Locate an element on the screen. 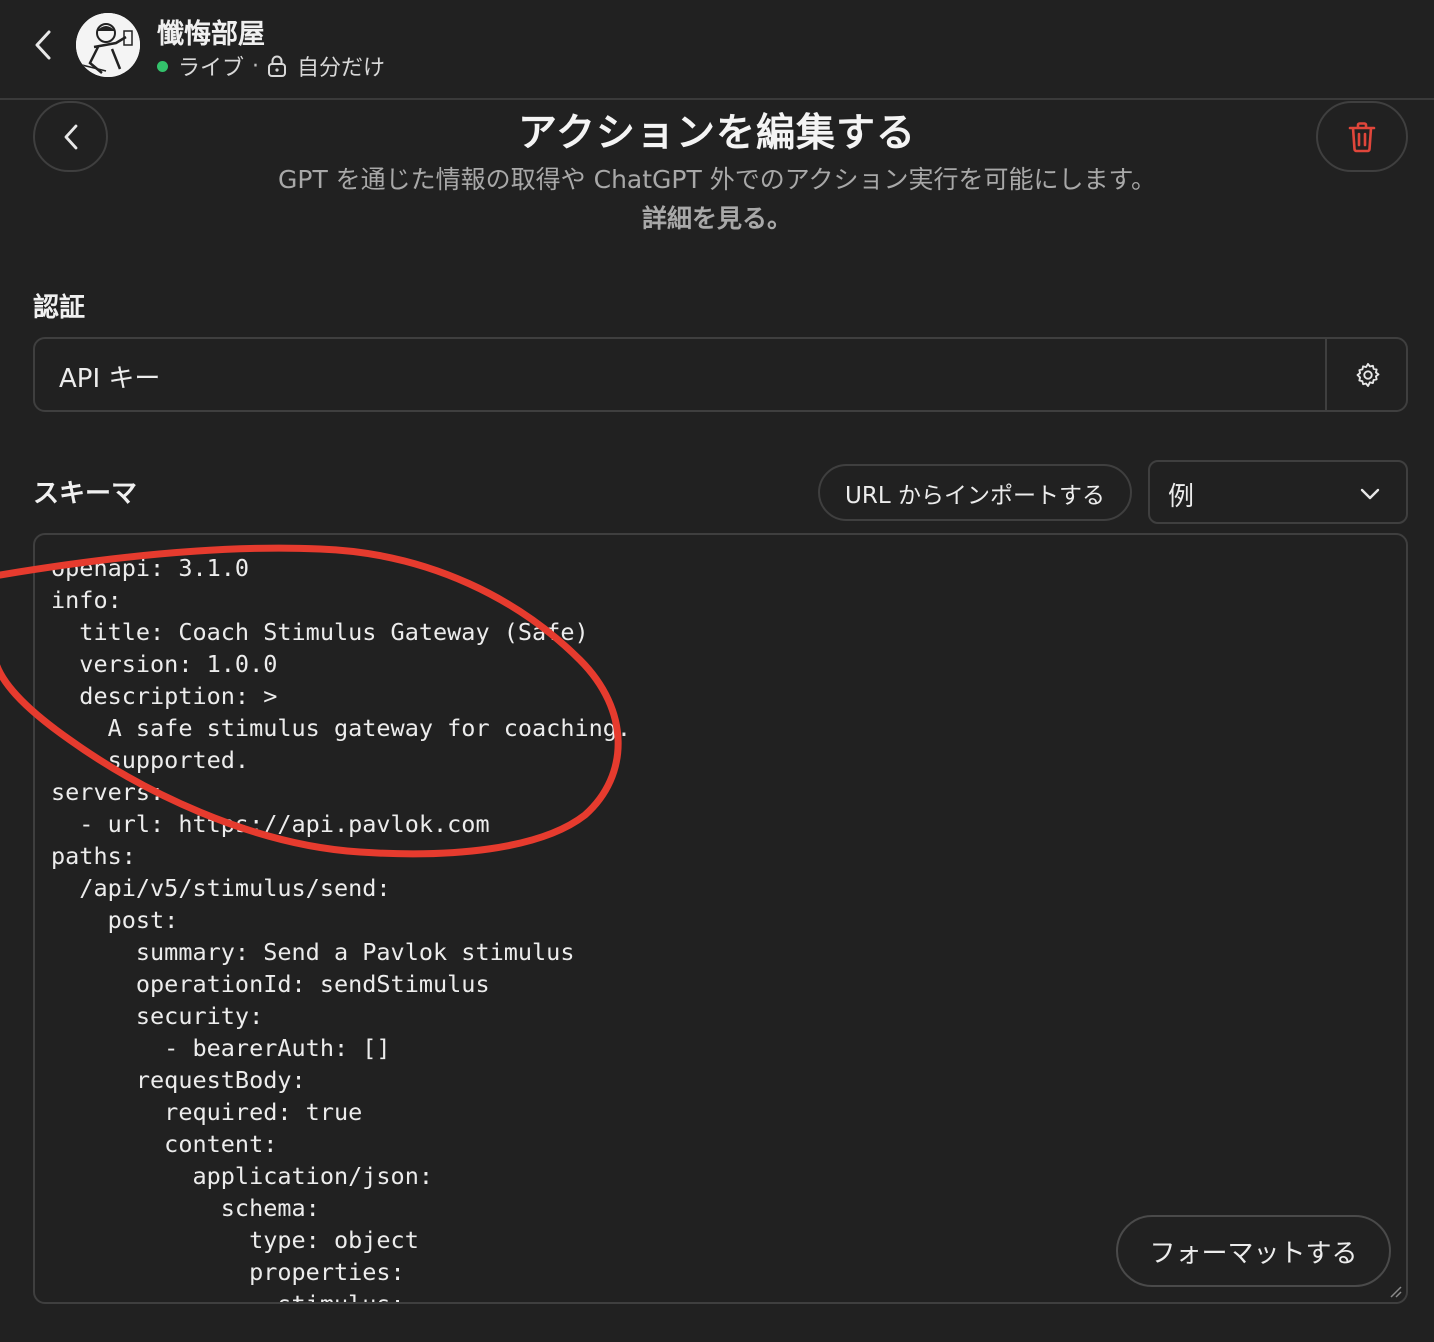 The height and width of the screenshot is (1342, 1434). auth-field: API キー is located at coordinates (720, 374).